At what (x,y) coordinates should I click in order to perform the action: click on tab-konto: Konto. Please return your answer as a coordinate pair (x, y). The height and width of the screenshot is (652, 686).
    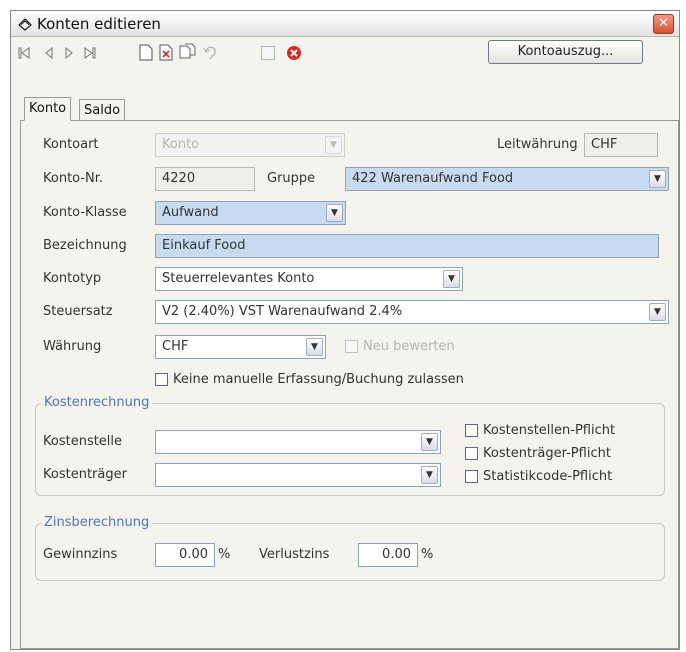
    Looking at the image, I should click on (48, 109).